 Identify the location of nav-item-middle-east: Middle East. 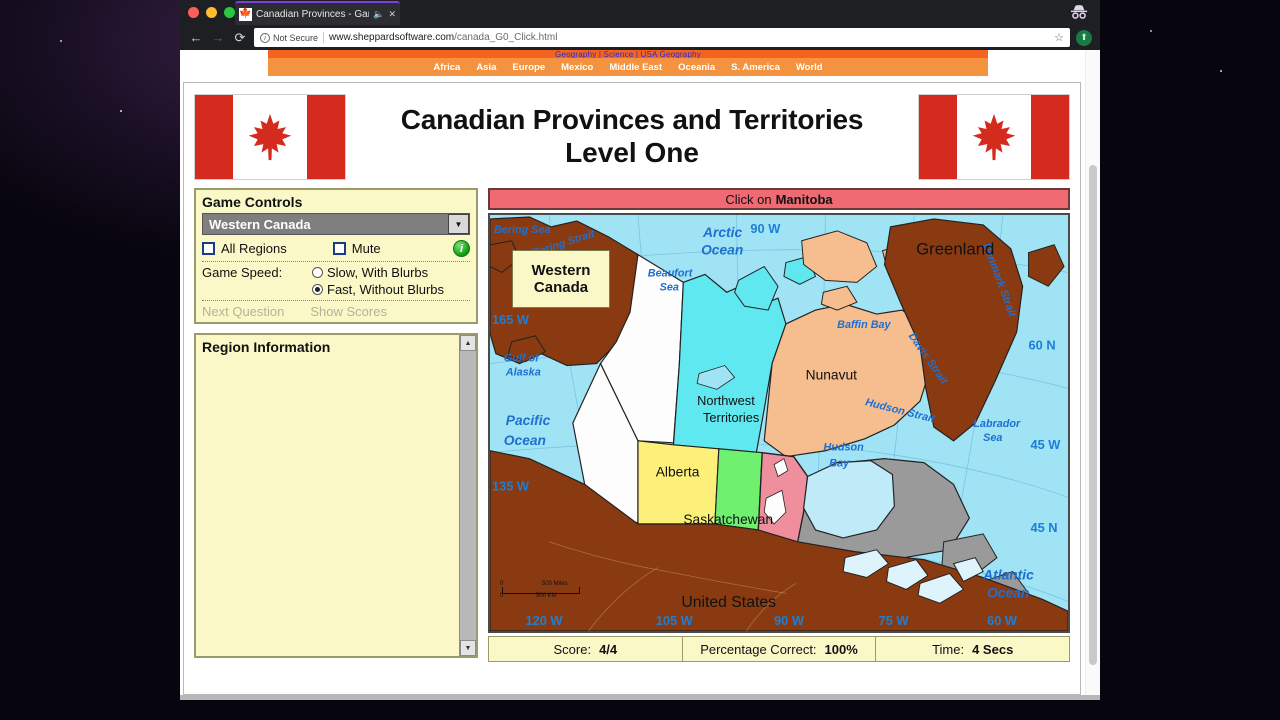
(635, 67).